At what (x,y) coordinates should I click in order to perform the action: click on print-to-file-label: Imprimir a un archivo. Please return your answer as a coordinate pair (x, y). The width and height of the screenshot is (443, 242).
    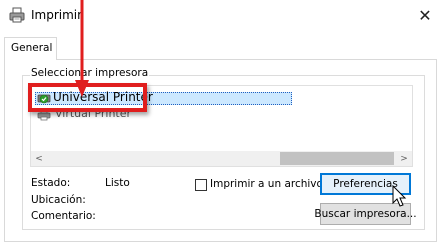
    Looking at the image, I should click on (266, 184).